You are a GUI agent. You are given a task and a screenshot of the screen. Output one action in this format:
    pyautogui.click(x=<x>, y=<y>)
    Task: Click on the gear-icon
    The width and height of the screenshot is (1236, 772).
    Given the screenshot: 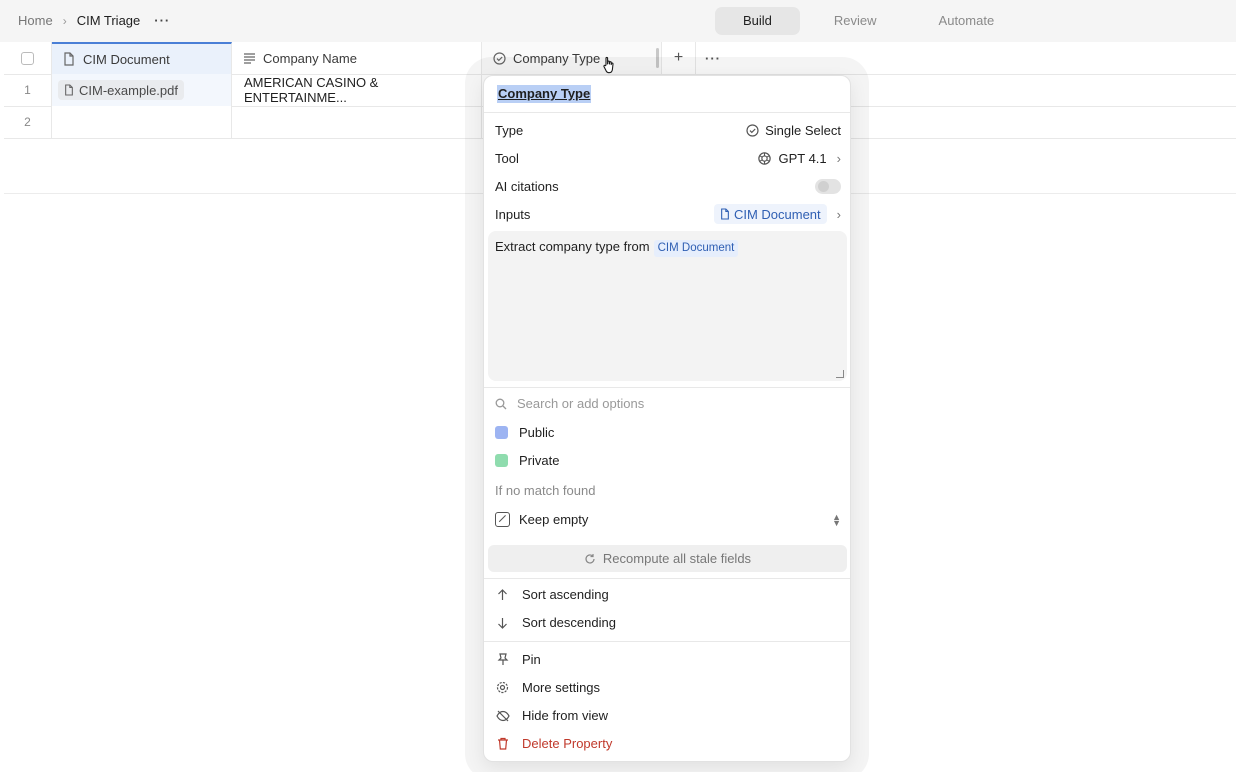 What is the action you would take?
    pyautogui.click(x=502, y=687)
    